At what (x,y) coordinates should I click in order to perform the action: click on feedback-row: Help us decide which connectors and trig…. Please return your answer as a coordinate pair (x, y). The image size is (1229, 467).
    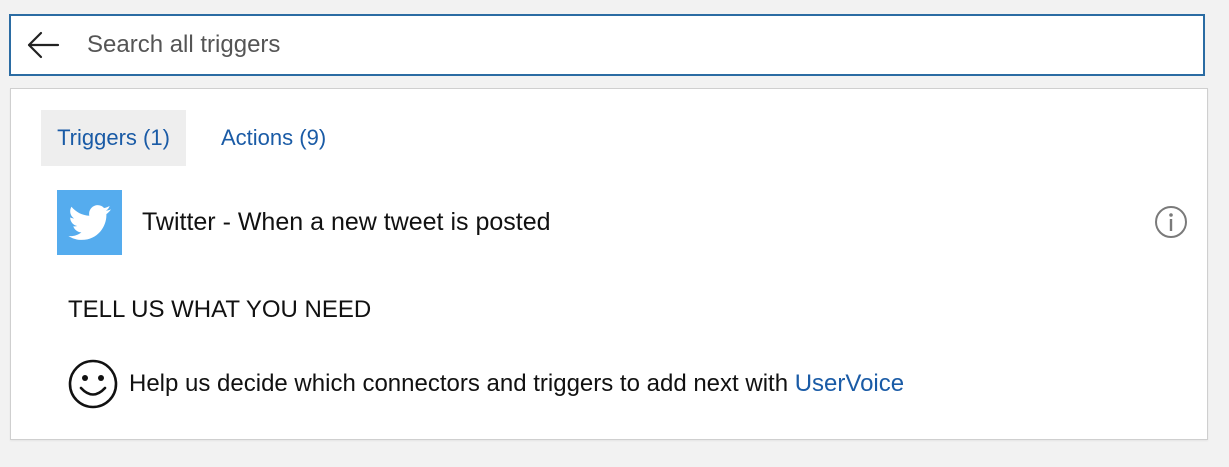
    Looking at the image, I should click on (485, 384).